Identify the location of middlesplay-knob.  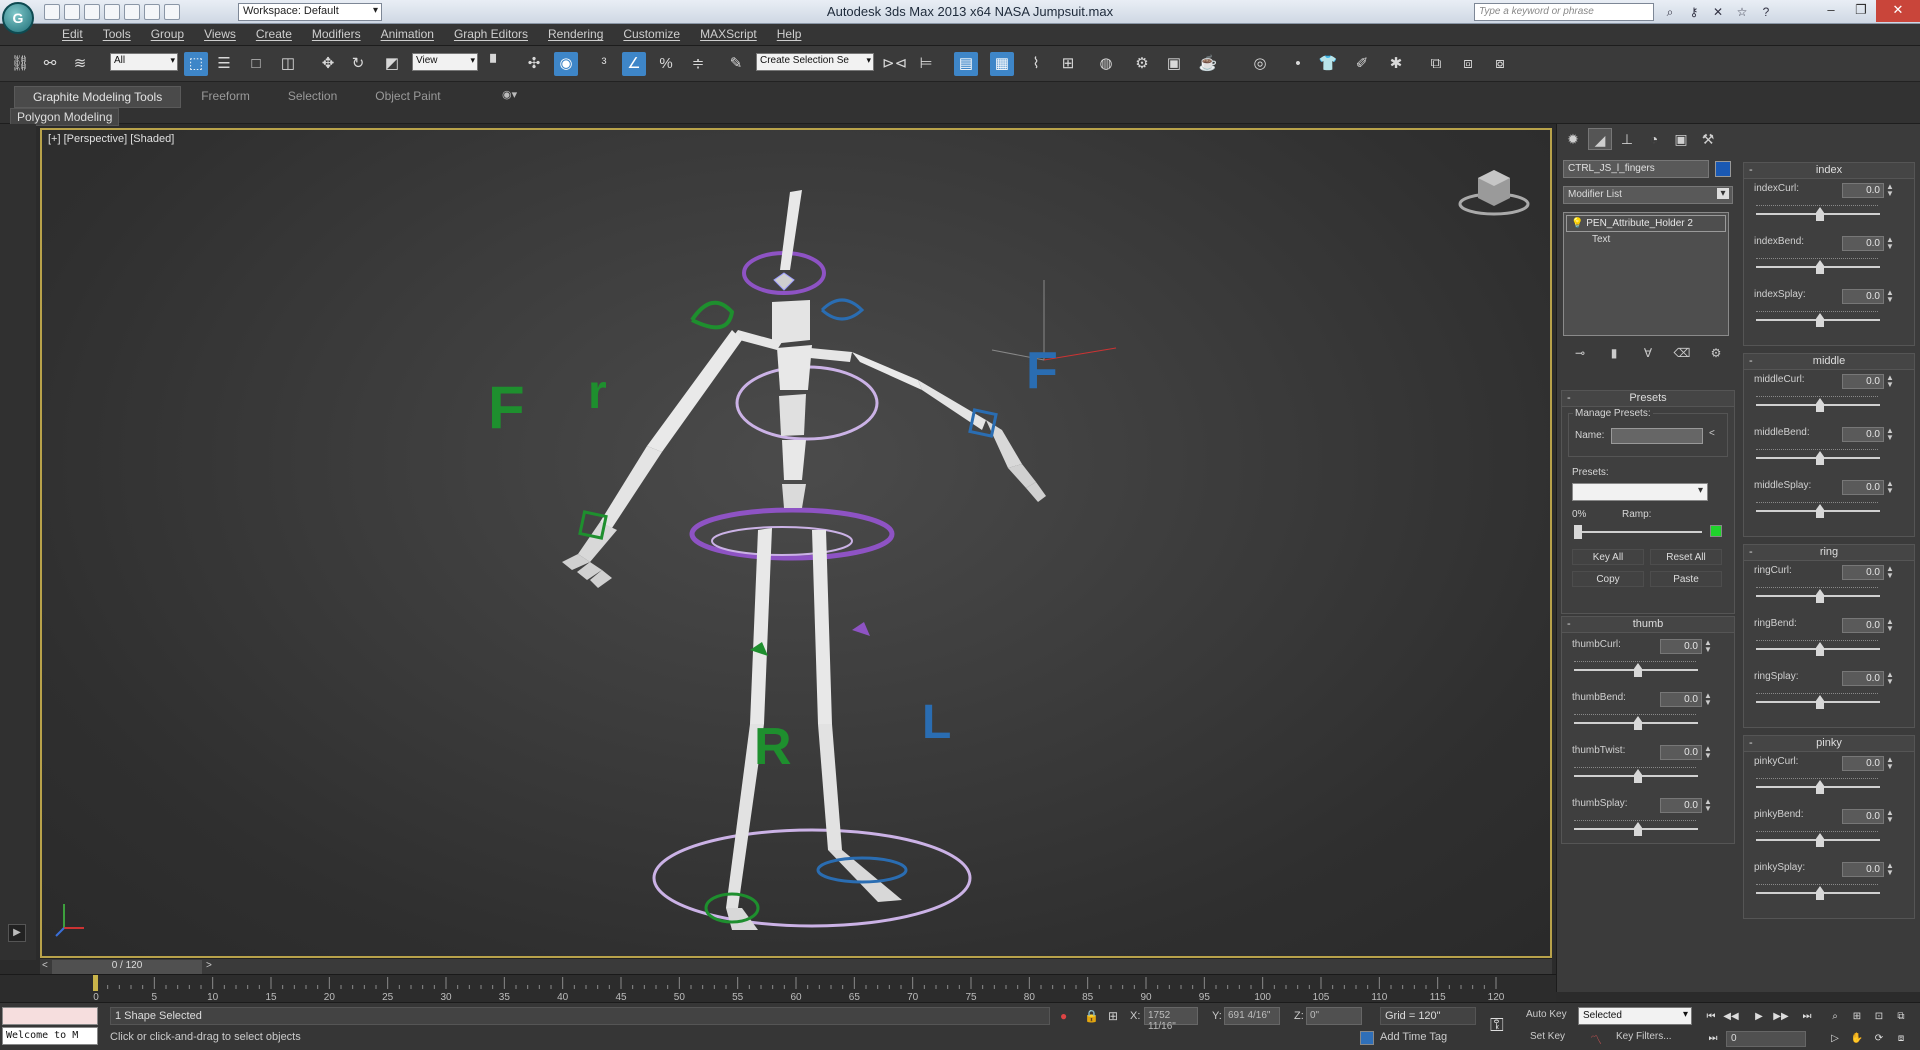
(1820, 511).